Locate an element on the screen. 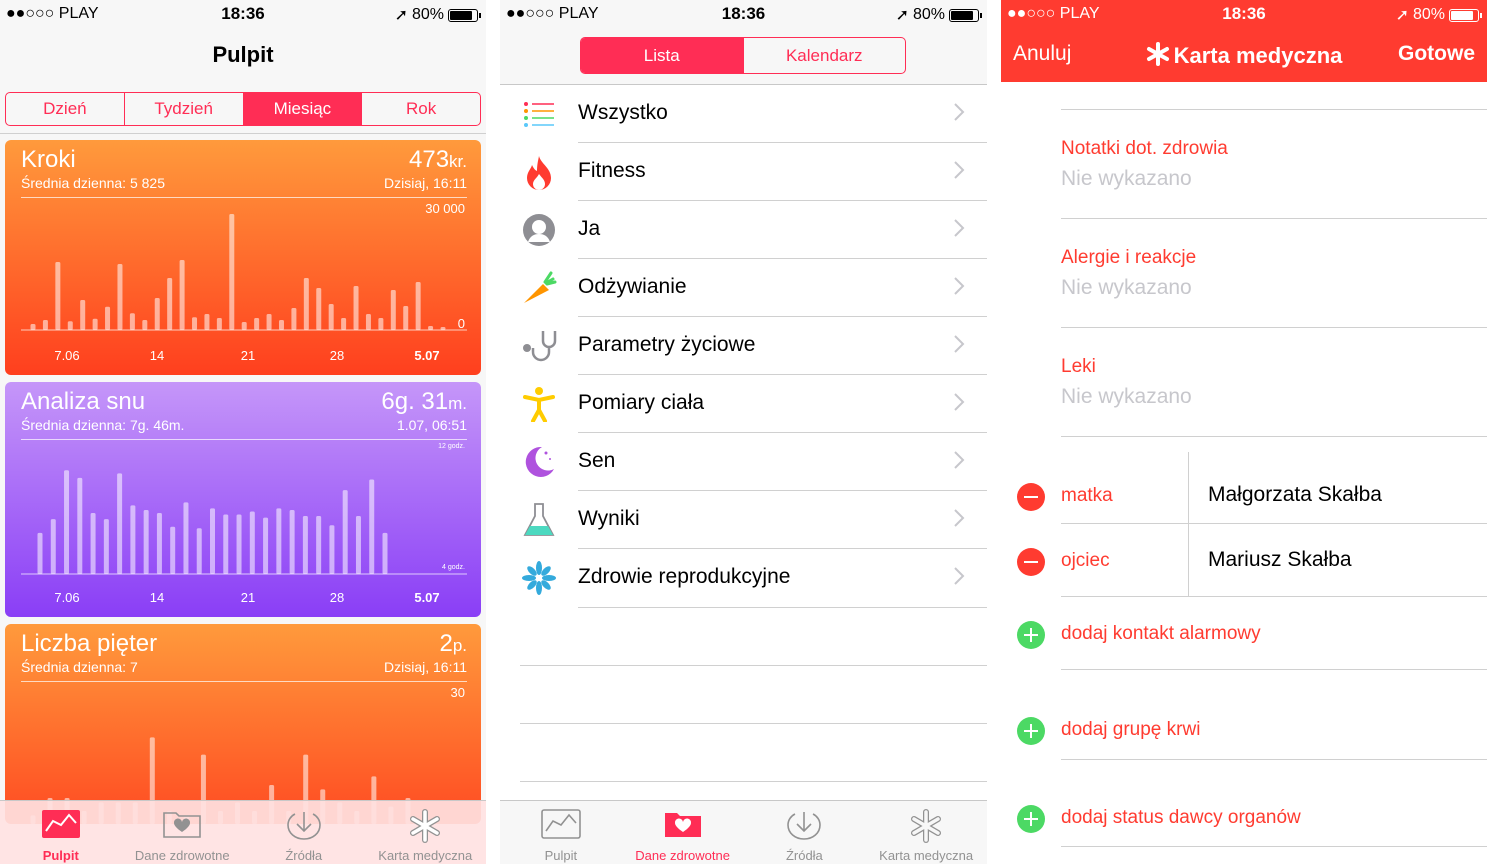  list-item-reprodukcyjne: Zdrowie reprodukcyjne is located at coordinates (743, 578).